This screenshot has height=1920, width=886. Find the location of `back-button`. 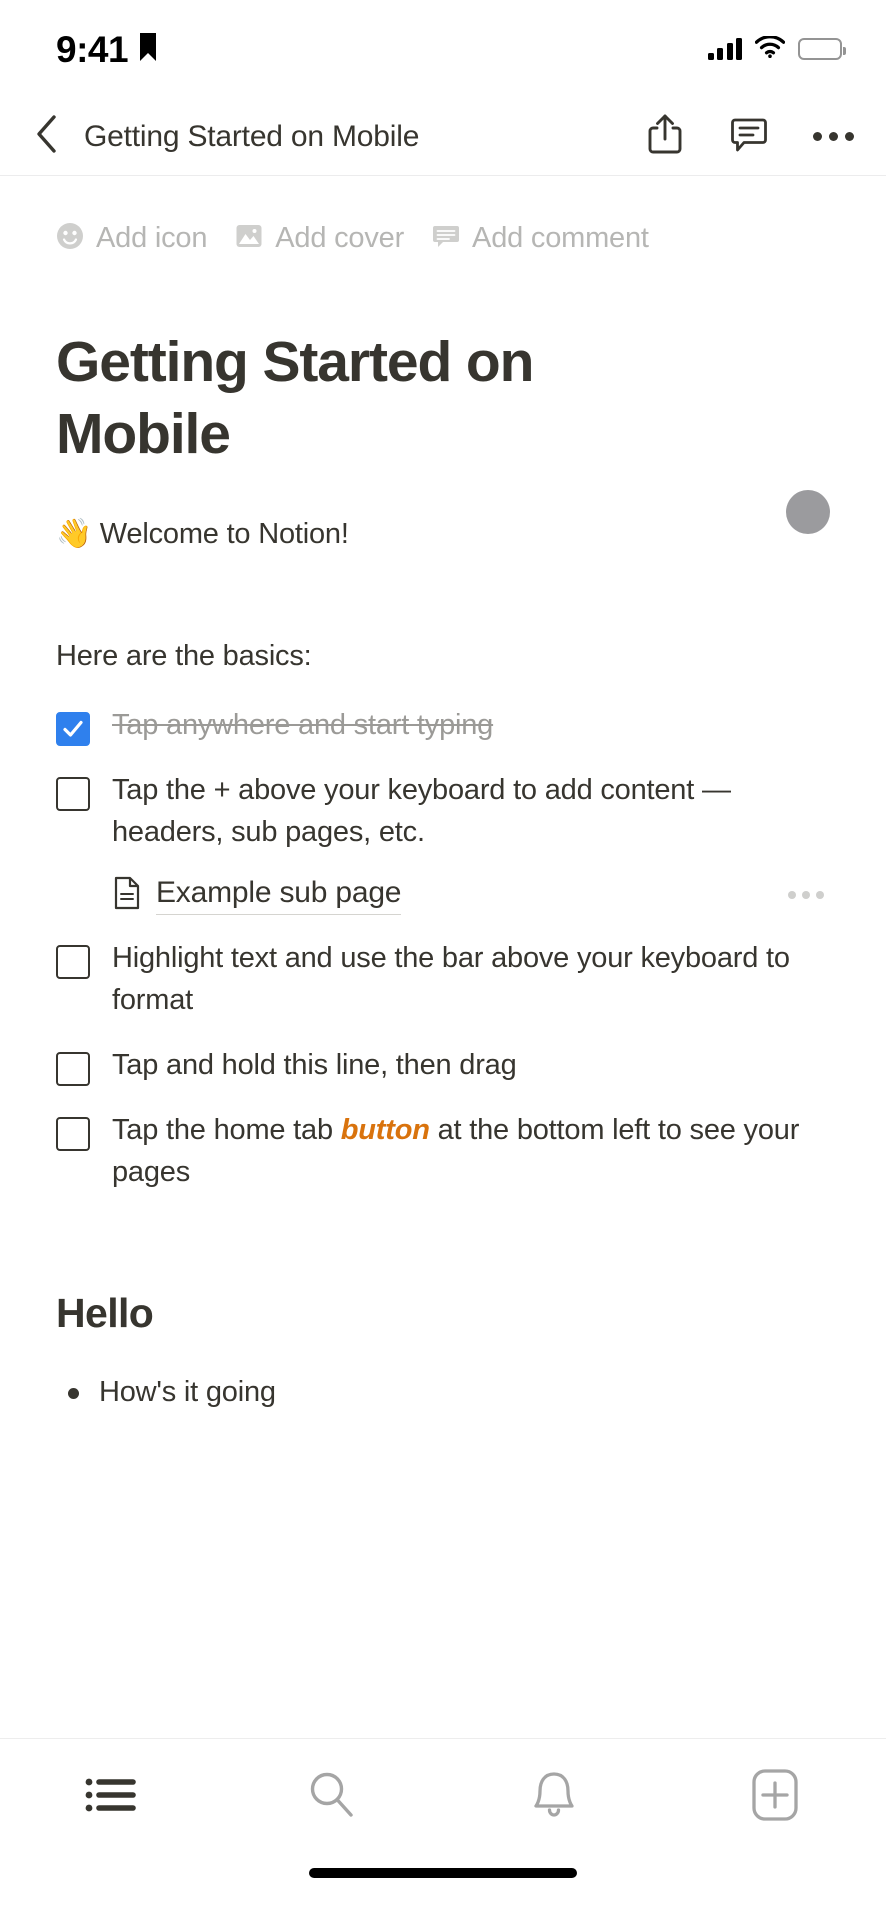

back-button is located at coordinates (46, 137).